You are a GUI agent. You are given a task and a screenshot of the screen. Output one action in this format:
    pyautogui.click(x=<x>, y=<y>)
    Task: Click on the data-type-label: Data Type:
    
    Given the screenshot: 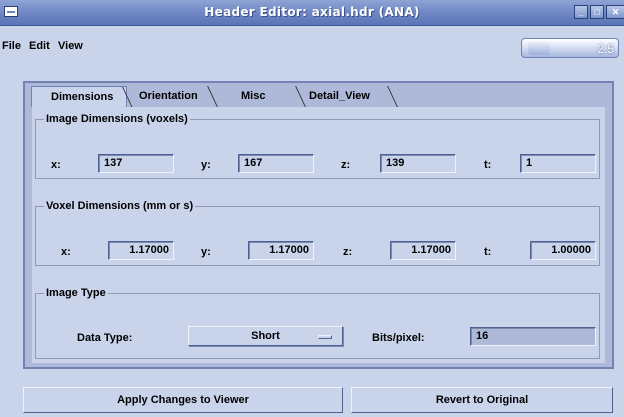 What is the action you would take?
    pyautogui.click(x=105, y=338)
    